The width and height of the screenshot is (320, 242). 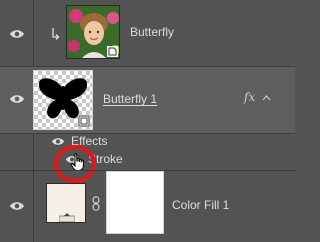 What do you see at coordinates (266, 98) in the screenshot?
I see `chevron-up-icon` at bounding box center [266, 98].